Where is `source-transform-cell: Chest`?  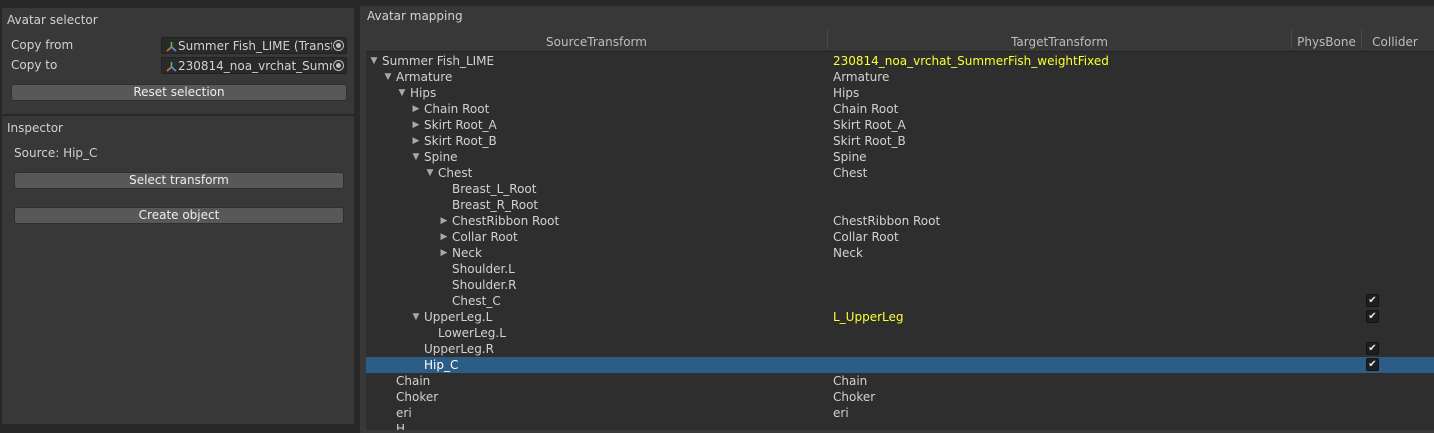
source-transform-cell: Chest is located at coordinates (455, 173).